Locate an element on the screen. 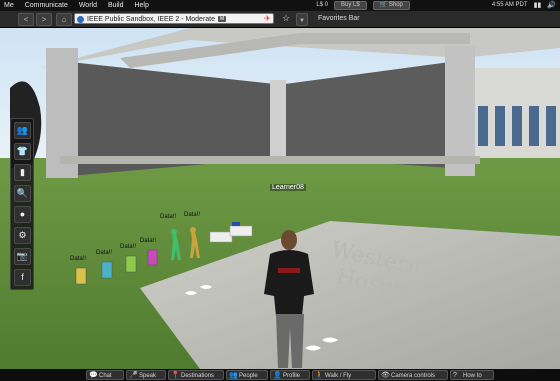 The width and height of the screenshot is (560, 381). chat-button: 💬 Chat is located at coordinates (105, 375).